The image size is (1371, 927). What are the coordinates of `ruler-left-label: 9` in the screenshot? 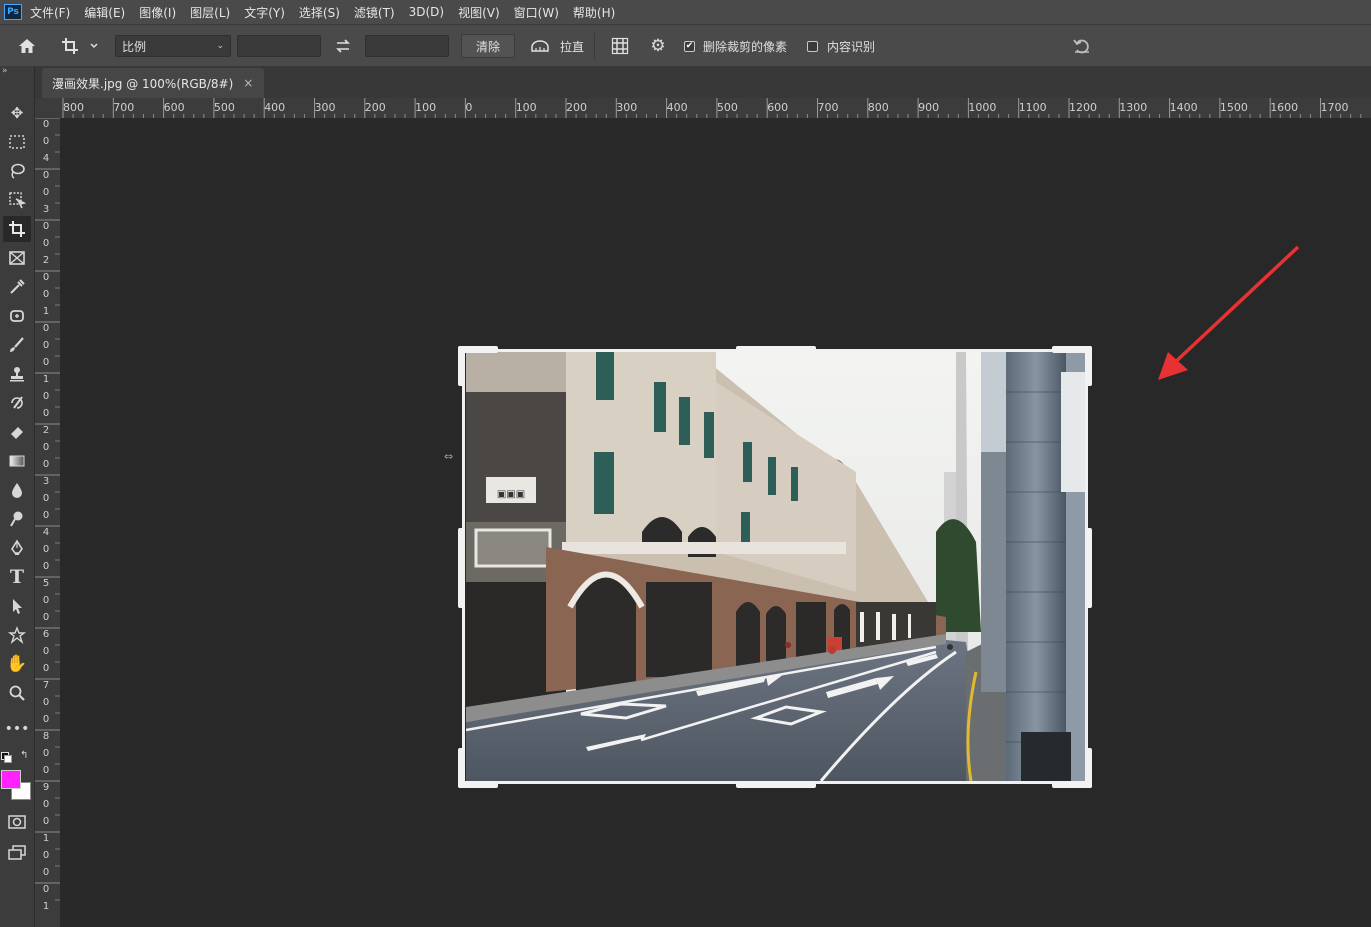 It's located at (46, 787).